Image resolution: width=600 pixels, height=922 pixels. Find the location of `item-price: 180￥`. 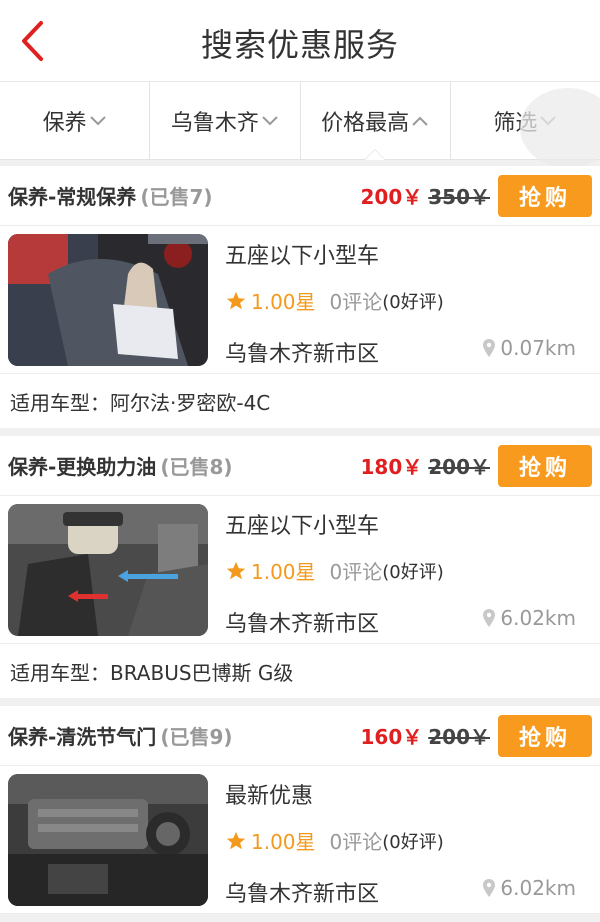

item-price: 180￥ is located at coordinates (391, 467).